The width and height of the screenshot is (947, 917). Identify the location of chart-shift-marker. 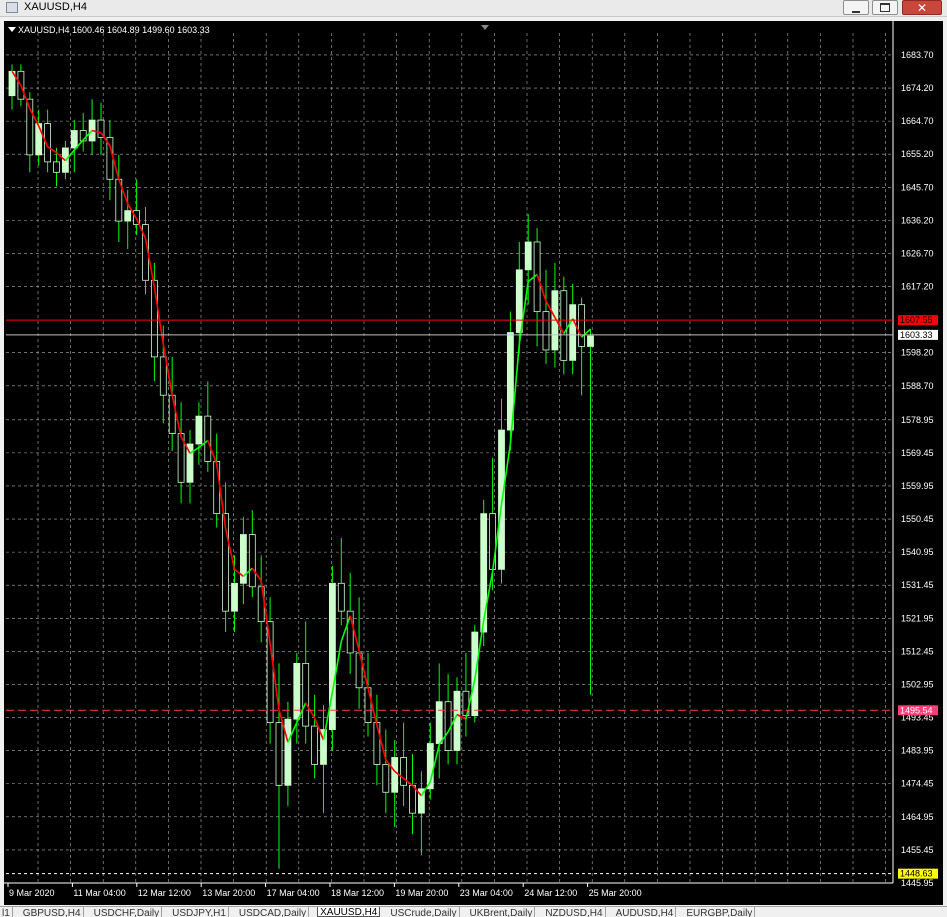
(485, 27).